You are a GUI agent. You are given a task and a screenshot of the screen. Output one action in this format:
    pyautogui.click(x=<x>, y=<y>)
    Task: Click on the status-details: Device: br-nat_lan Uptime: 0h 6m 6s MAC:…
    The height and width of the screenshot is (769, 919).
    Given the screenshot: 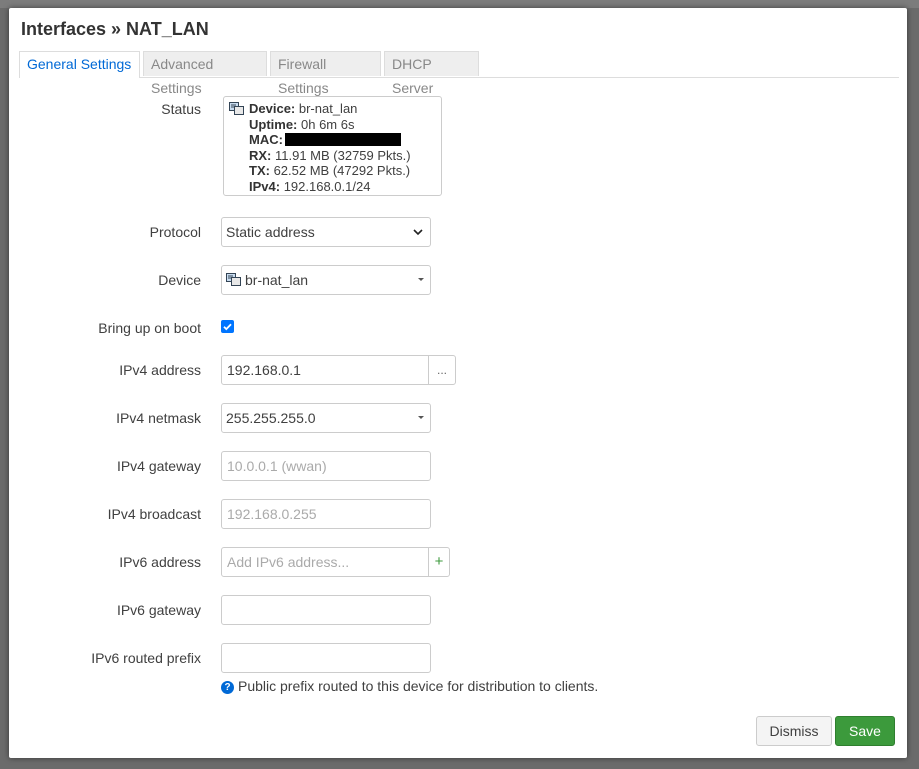 What is the action you would take?
    pyautogui.click(x=330, y=147)
    